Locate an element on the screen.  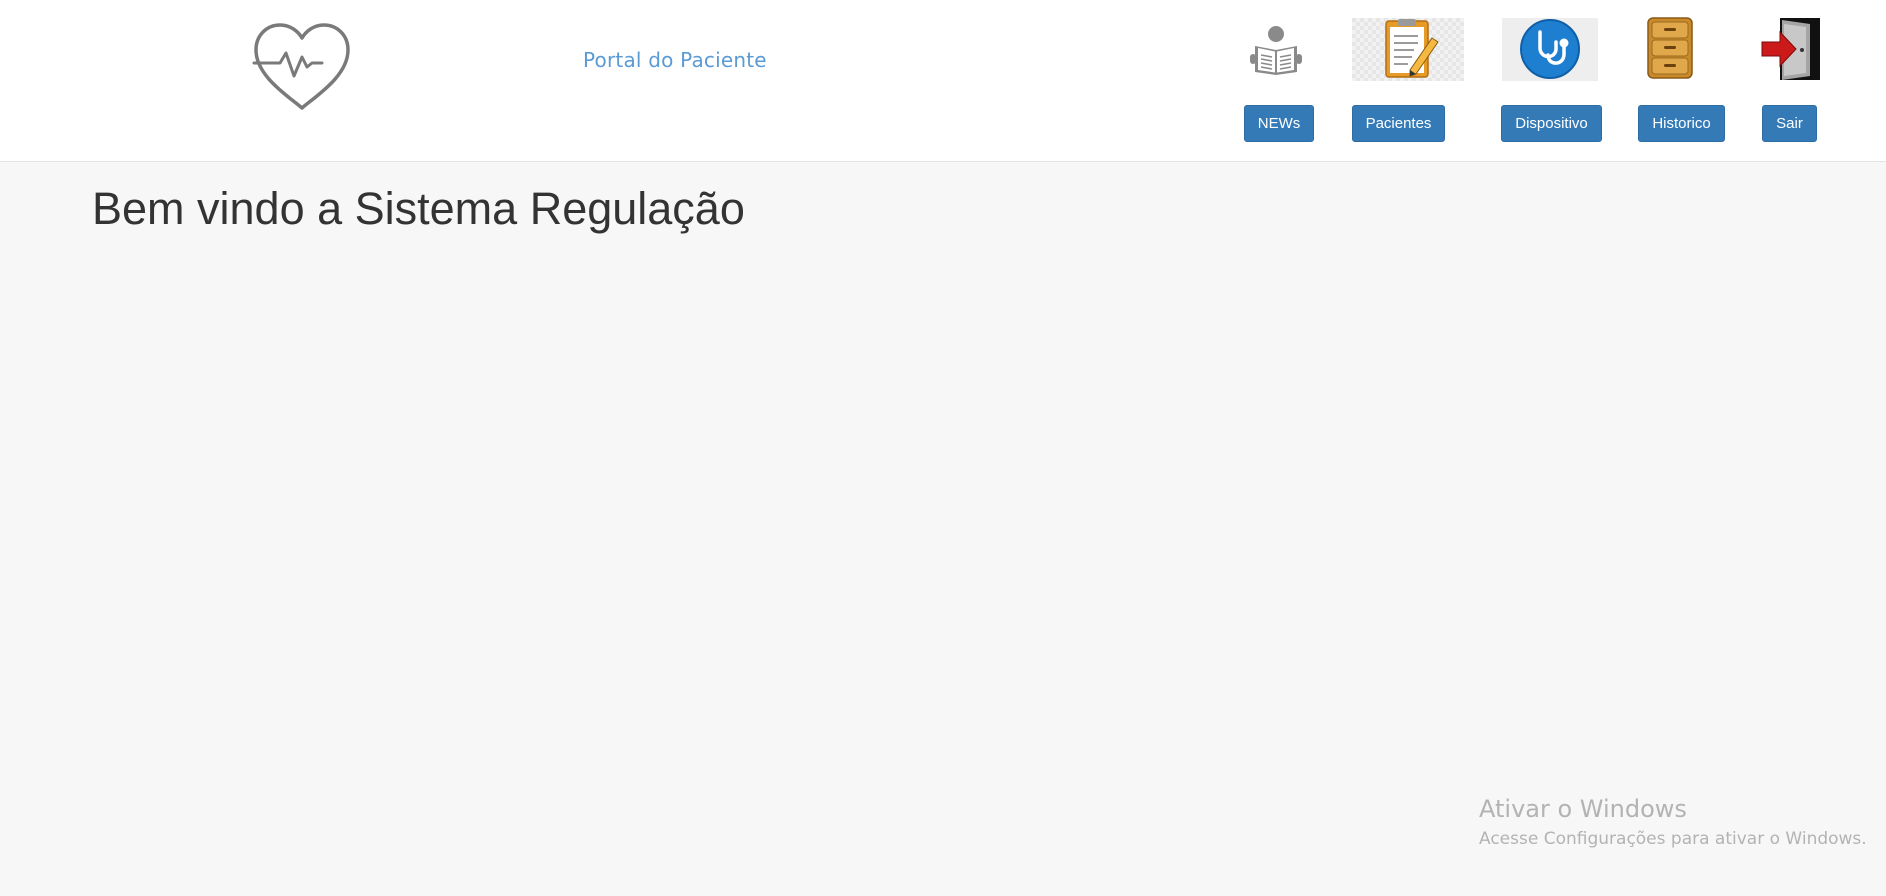
news-button: NEWs is located at coordinates (1279, 123).